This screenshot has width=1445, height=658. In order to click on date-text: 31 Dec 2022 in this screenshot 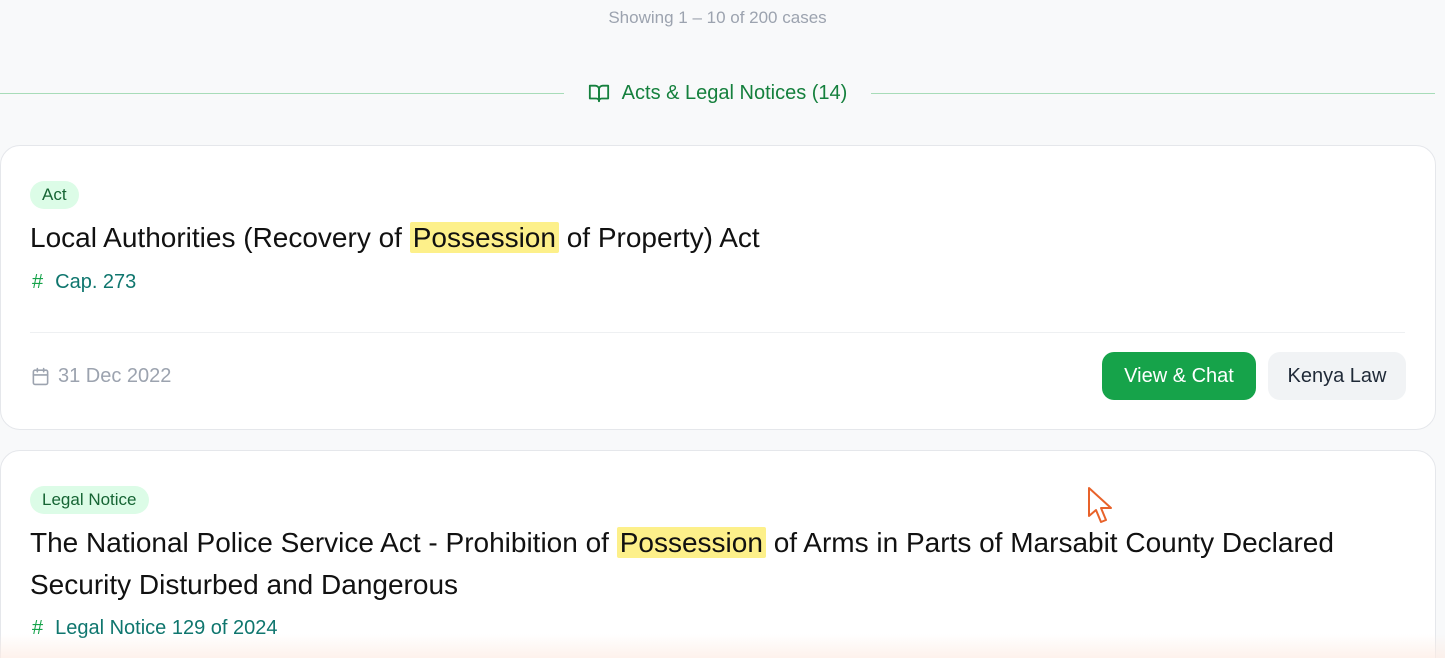, I will do `click(115, 376)`.